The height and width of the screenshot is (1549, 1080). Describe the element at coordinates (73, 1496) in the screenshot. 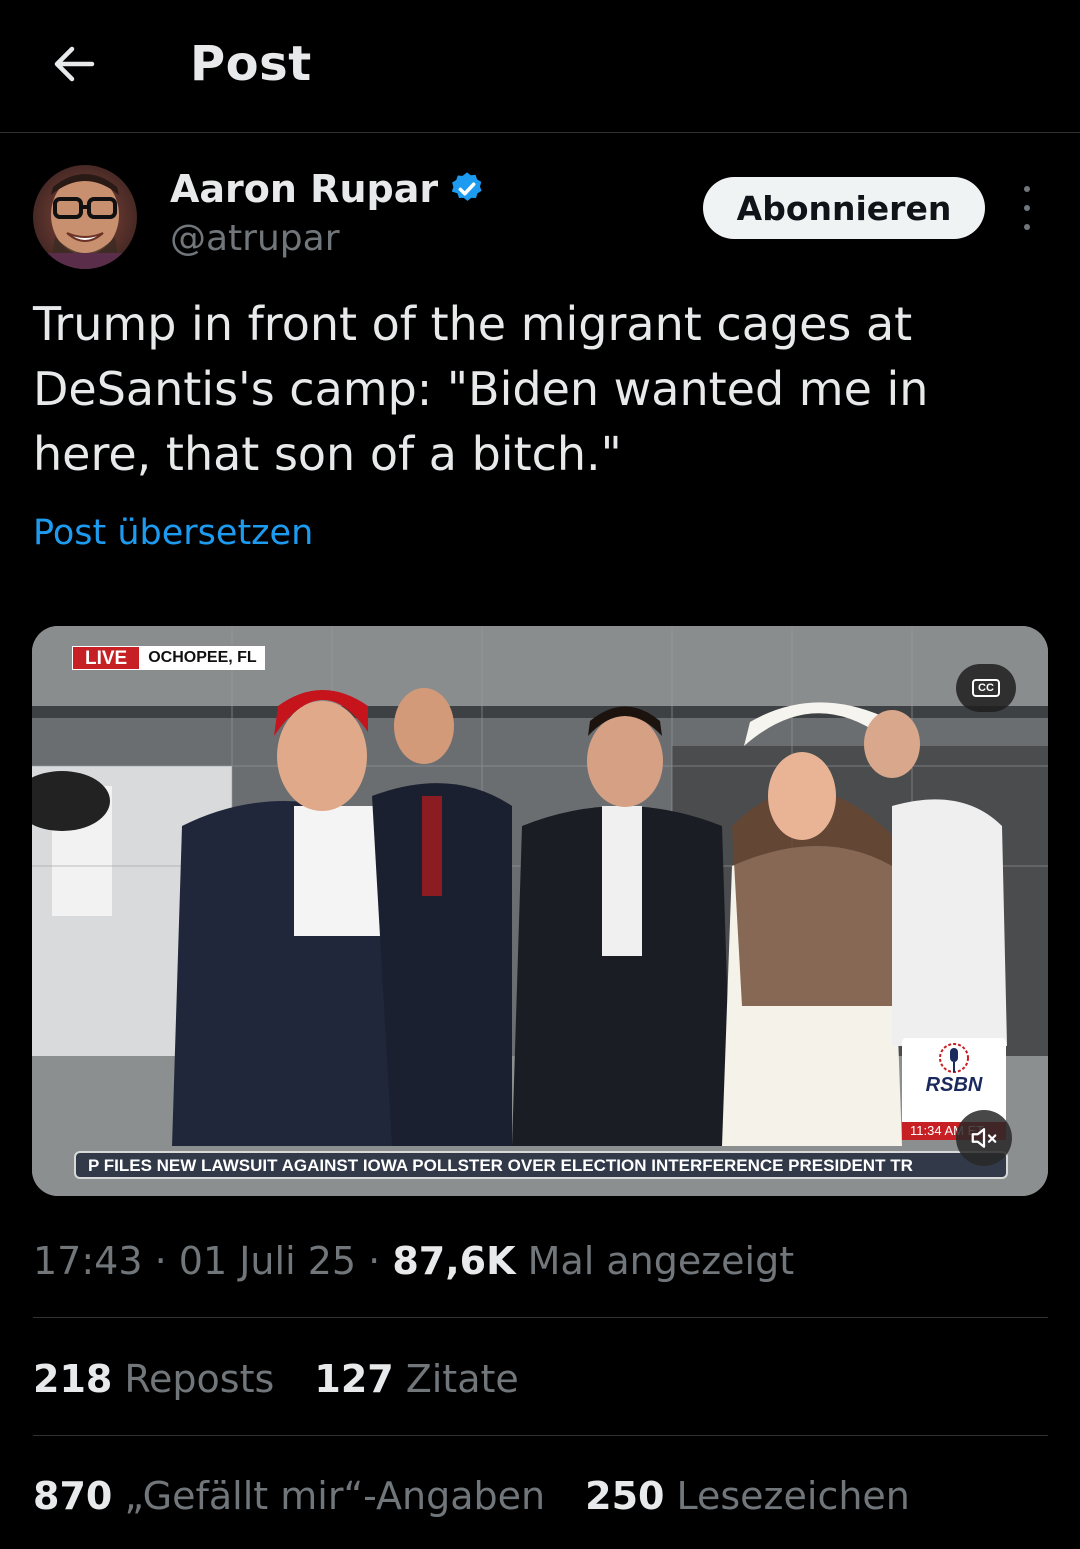

I see `likes-count: 870` at that location.